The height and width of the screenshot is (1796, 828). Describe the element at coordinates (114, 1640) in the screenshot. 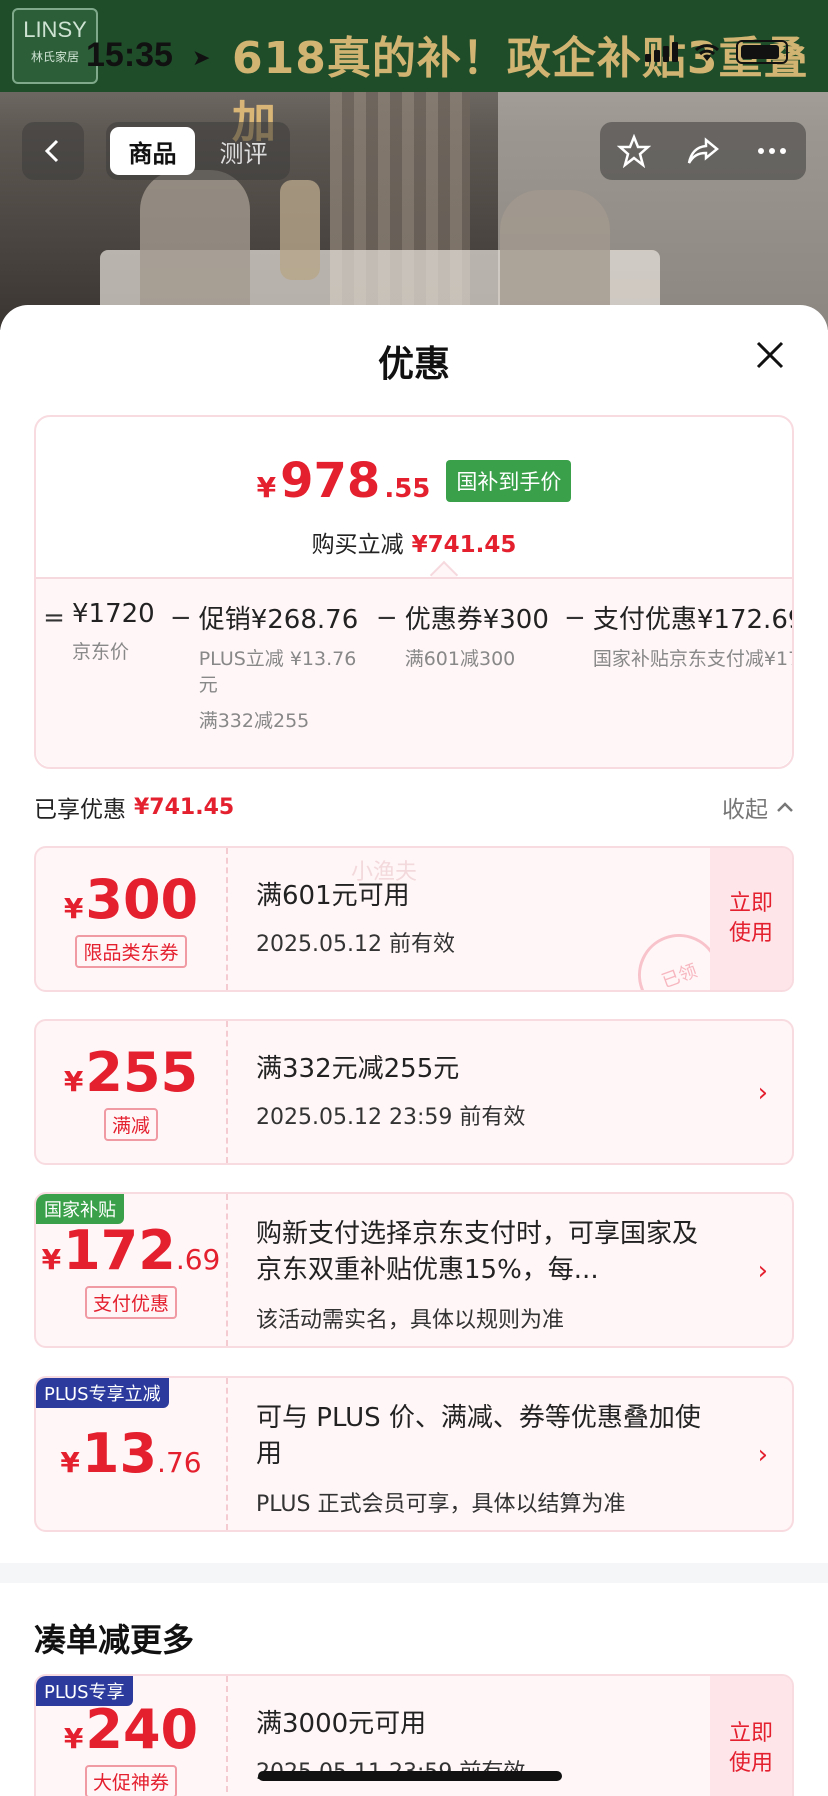

I see `more-section-title: 凑单减更多` at that location.